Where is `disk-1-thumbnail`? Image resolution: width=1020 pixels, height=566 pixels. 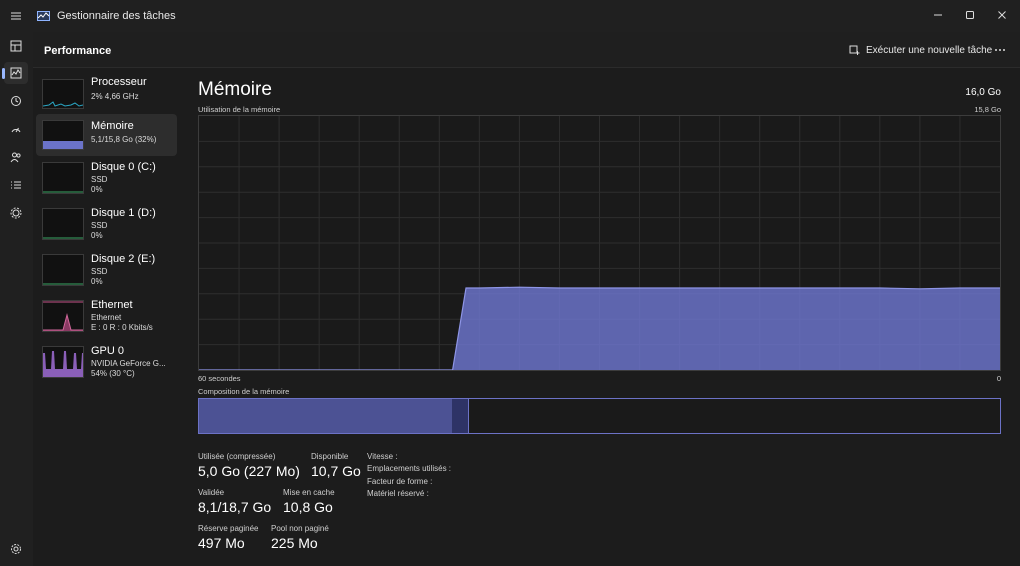 disk-1-thumbnail is located at coordinates (63, 224).